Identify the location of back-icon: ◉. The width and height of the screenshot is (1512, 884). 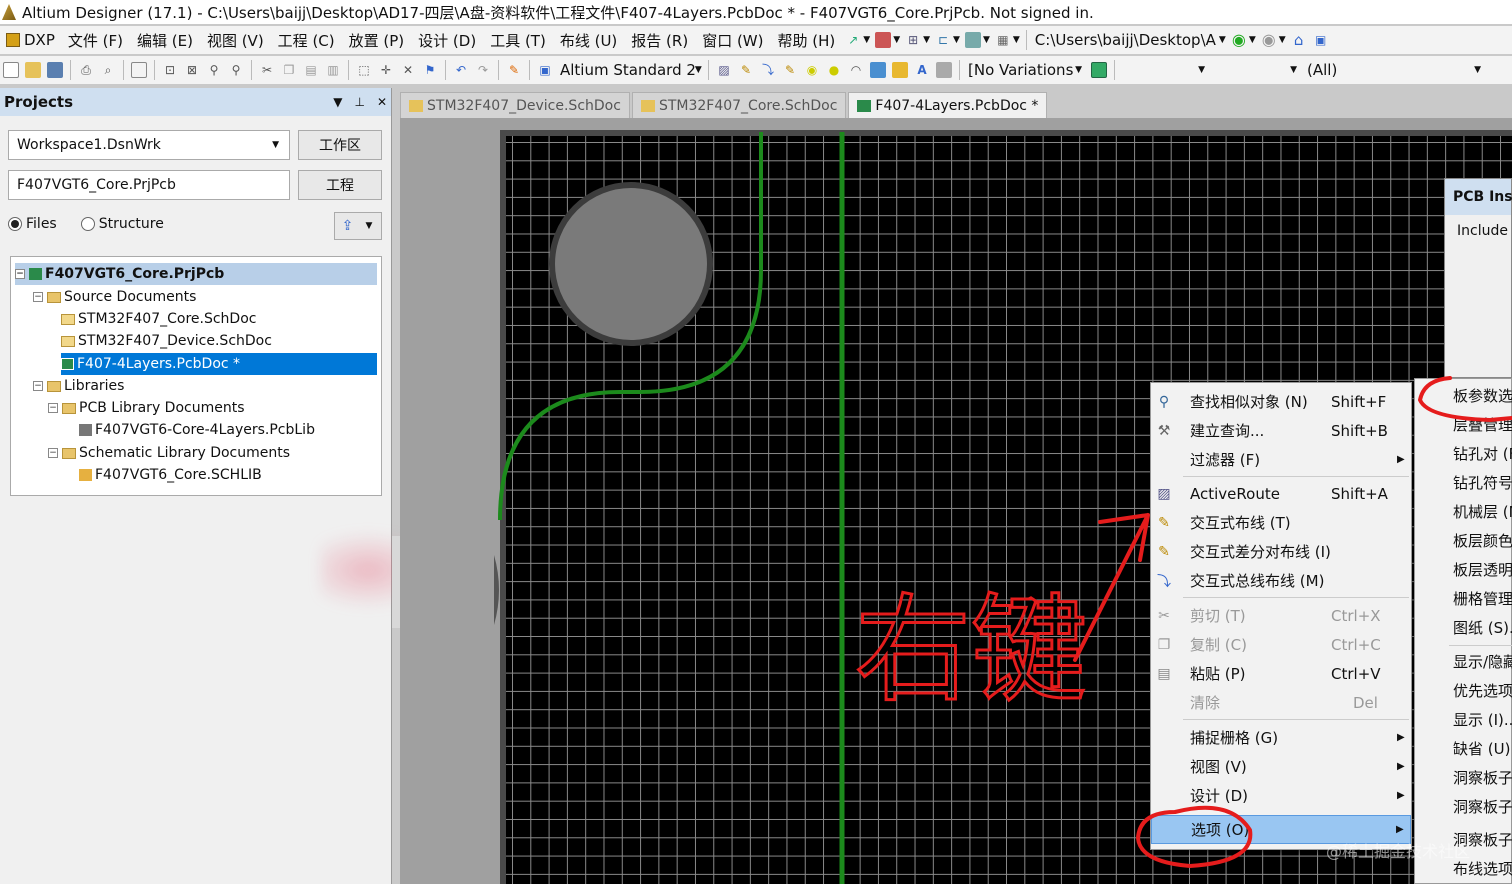
(1239, 40).